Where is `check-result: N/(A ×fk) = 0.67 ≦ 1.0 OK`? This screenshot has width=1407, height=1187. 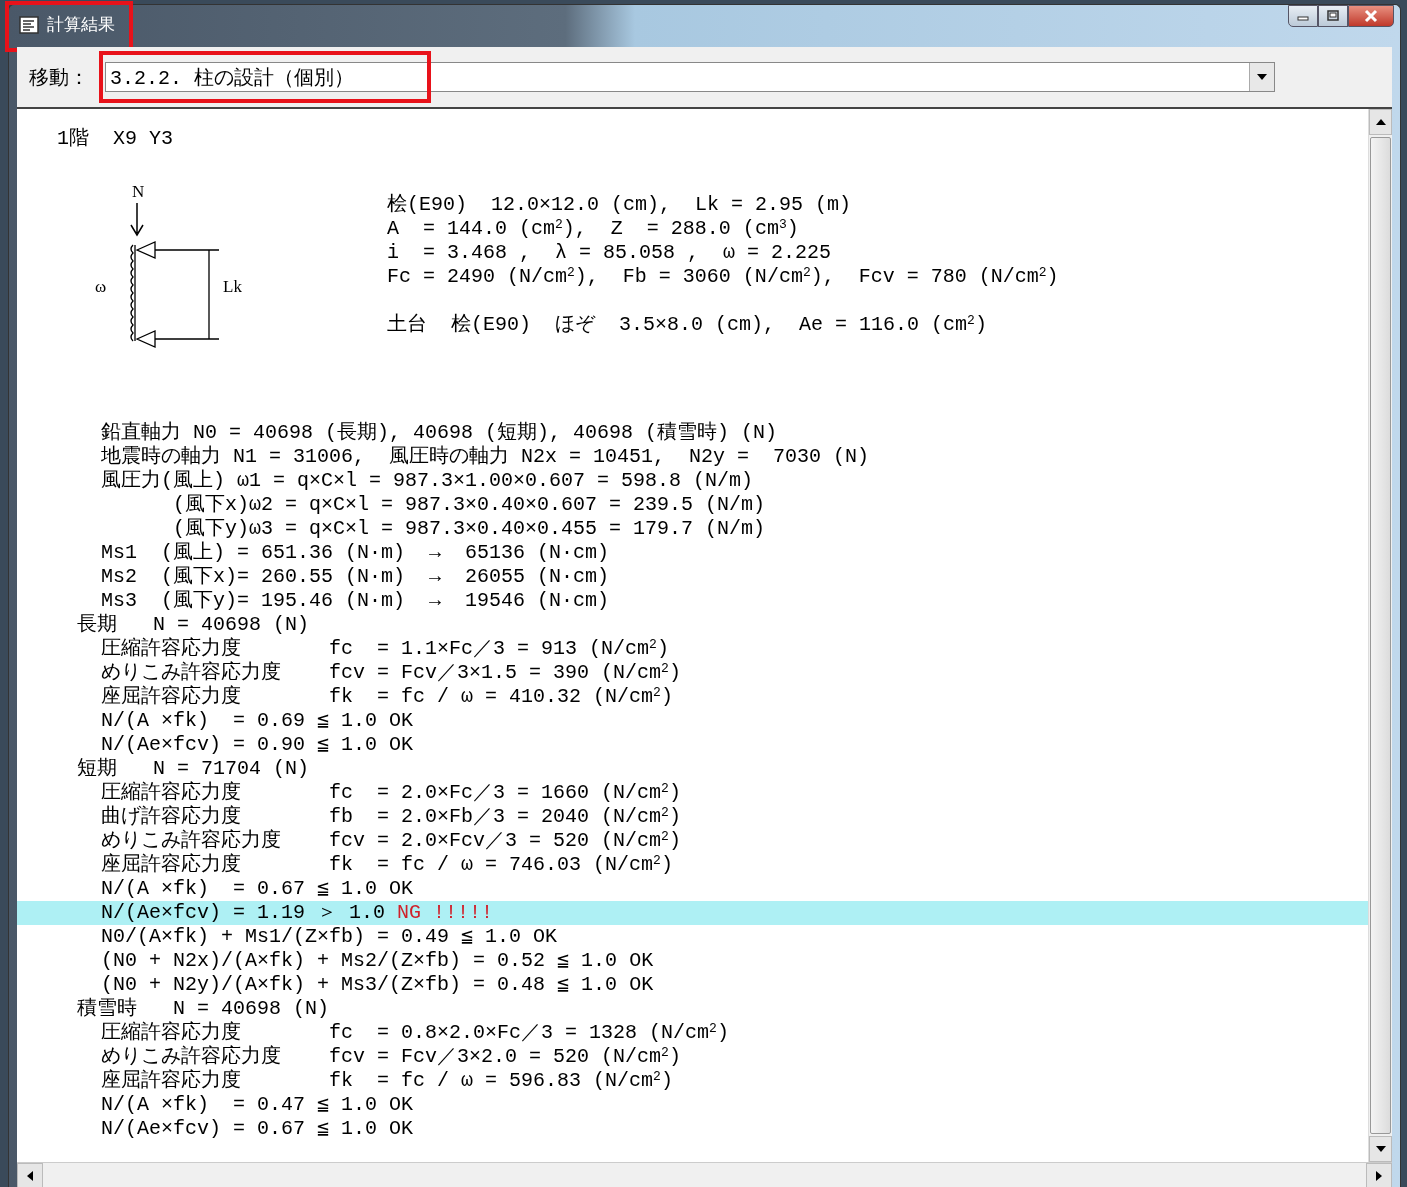
check-result: N/(A ×fk) = 0.67 ≦ 1.0 OK is located at coordinates (257, 889).